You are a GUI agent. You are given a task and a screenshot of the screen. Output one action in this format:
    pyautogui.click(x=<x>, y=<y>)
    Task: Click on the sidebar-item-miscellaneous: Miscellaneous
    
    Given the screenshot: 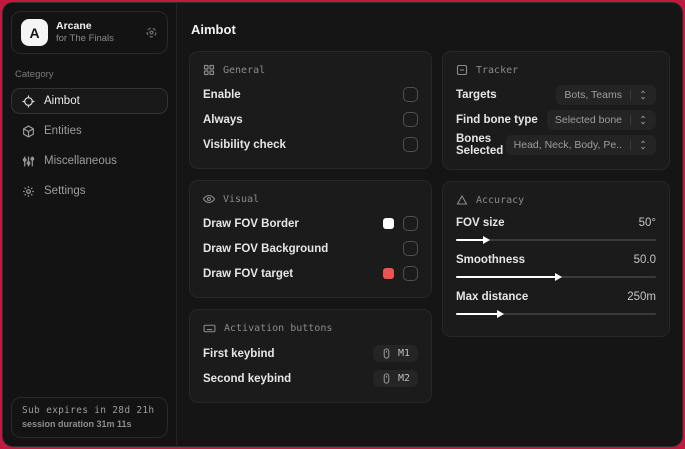 What is the action you would take?
    pyautogui.click(x=89, y=161)
    